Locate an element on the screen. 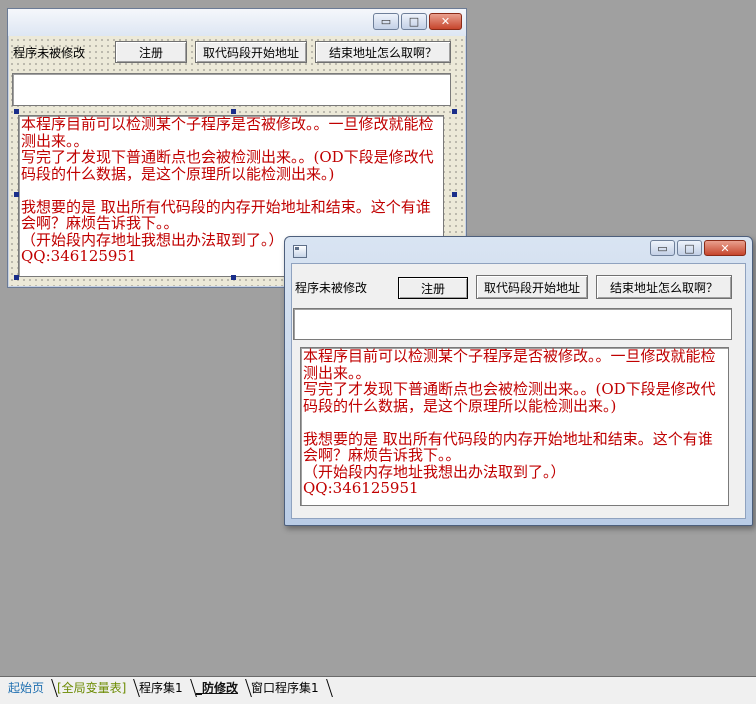 The image size is (756, 704). app-icon is located at coordinates (300, 251).